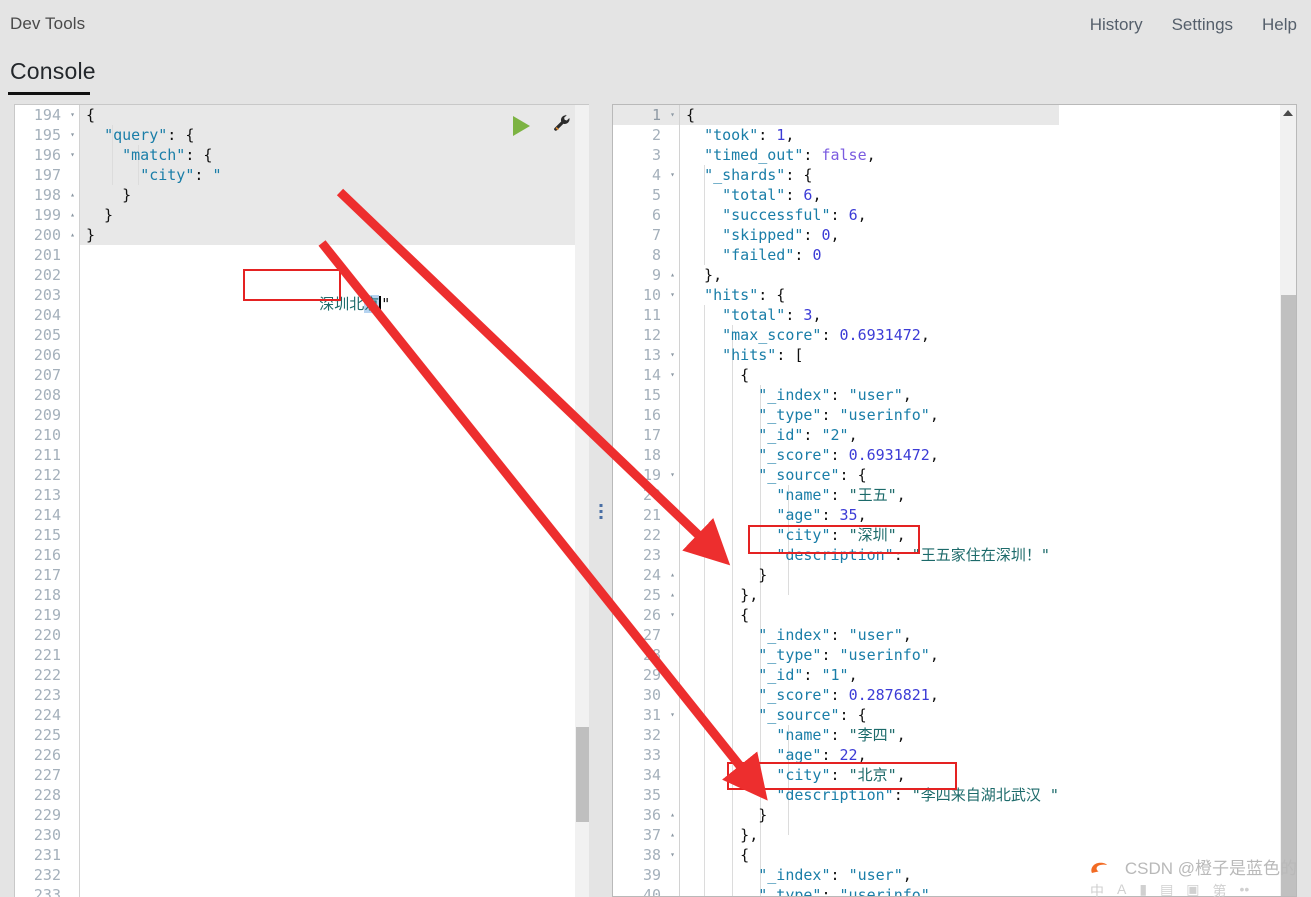 The image size is (1311, 897). What do you see at coordinates (522, 126) in the screenshot?
I see `run-query-button` at bounding box center [522, 126].